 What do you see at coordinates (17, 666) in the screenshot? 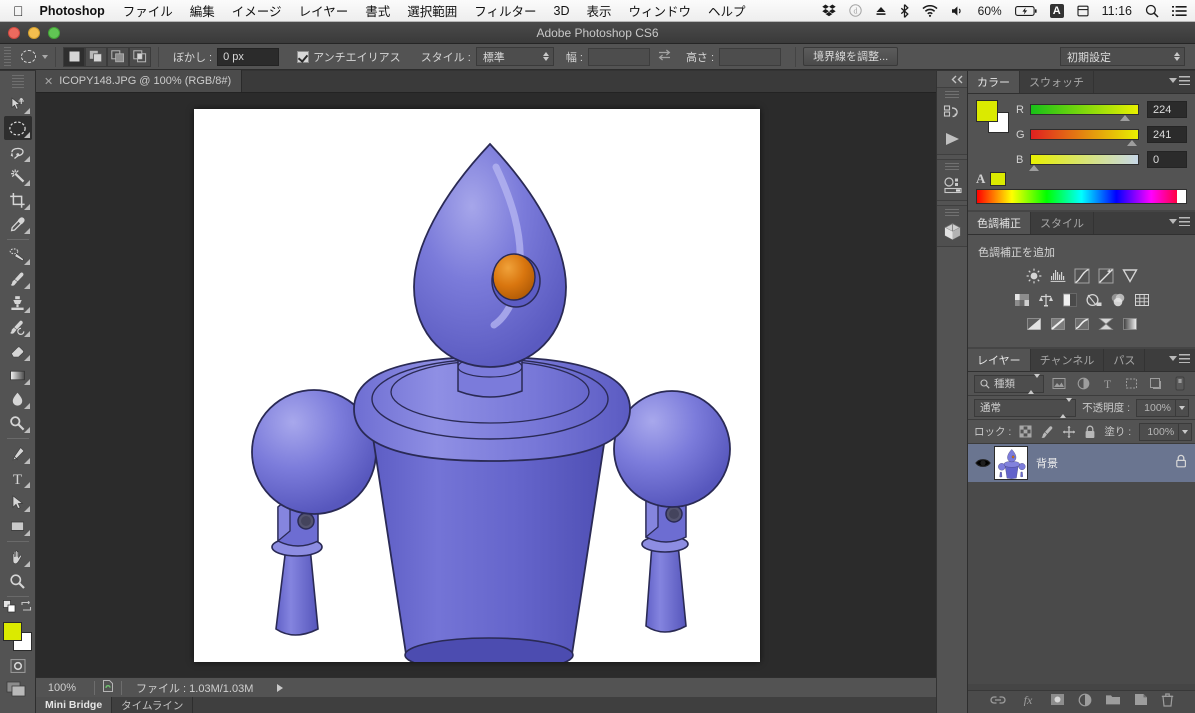
I see `quick-mask-button` at bounding box center [17, 666].